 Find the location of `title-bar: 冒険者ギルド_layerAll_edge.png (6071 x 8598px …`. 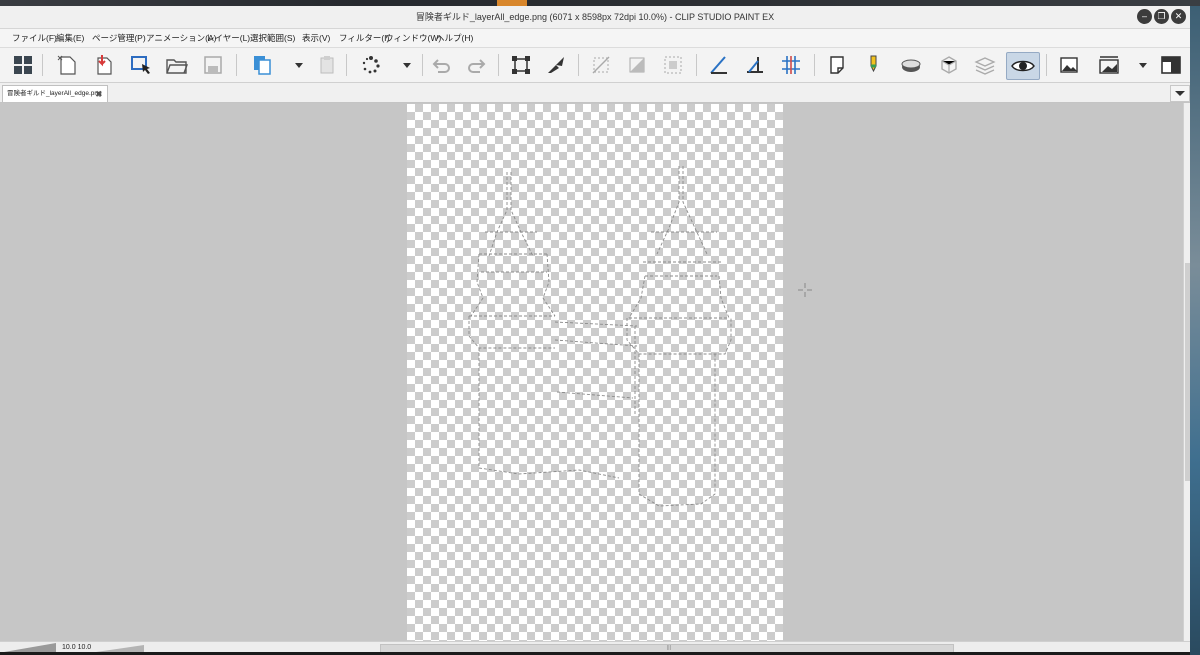

title-bar: 冒険者ギルド_layerAll_edge.png (6071 x 8598px … is located at coordinates (595, 17).